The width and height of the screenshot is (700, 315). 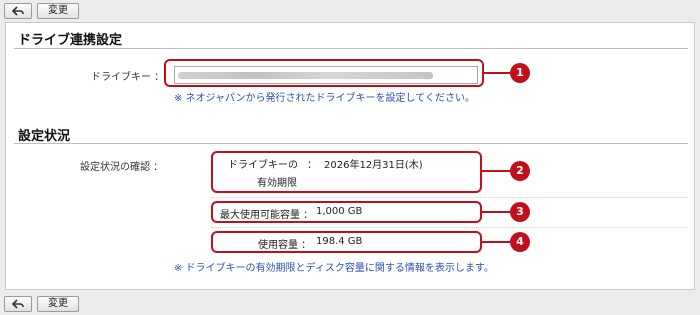 What do you see at coordinates (339, 241) in the screenshot?
I see `used-capacity-value: 198.4 GB` at bounding box center [339, 241].